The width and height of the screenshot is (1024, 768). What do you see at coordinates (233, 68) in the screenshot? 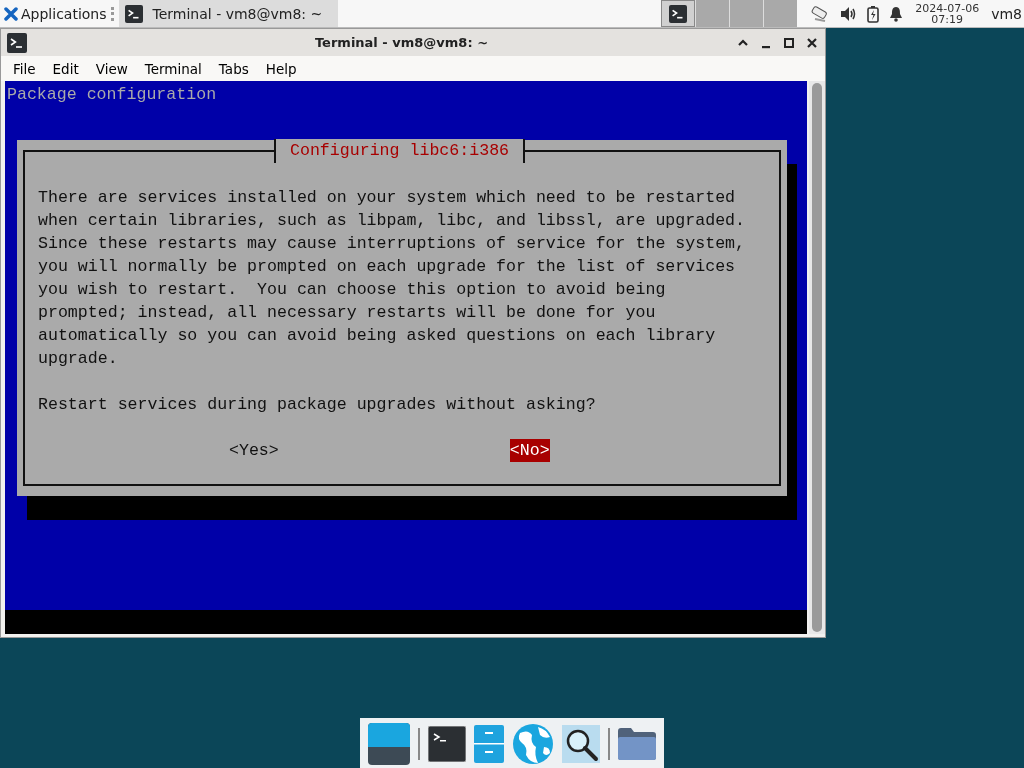
I see `menu-item: Tabs` at bounding box center [233, 68].